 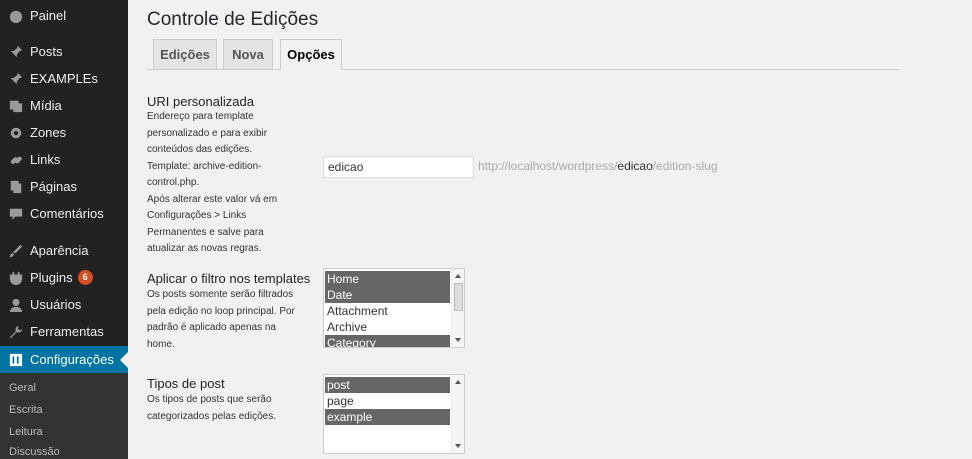 I want to click on submenu-item-geral: Geral, so click(x=22, y=388).